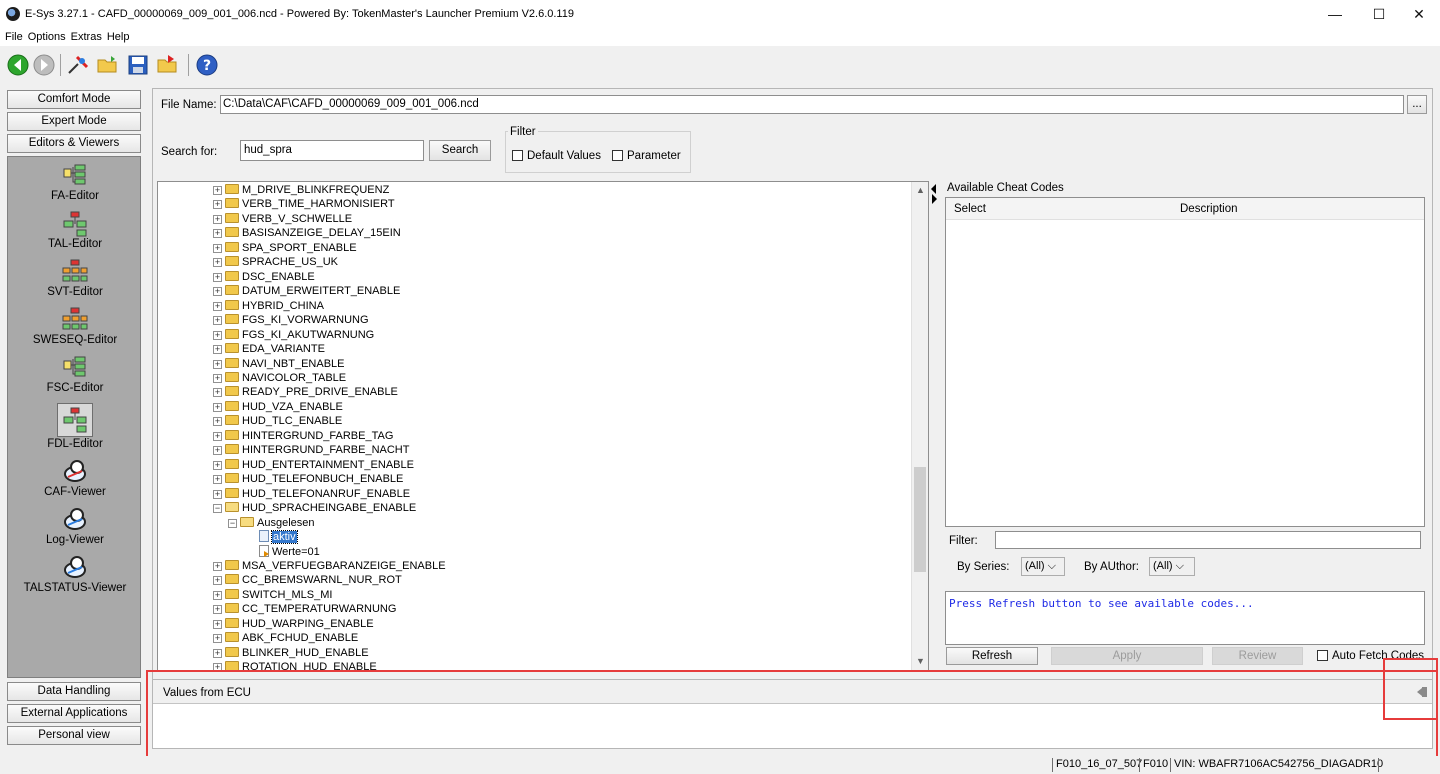  Describe the element at coordinates (1043, 566) in the screenshot. I see `by-series-select: (All) ⌵` at that location.